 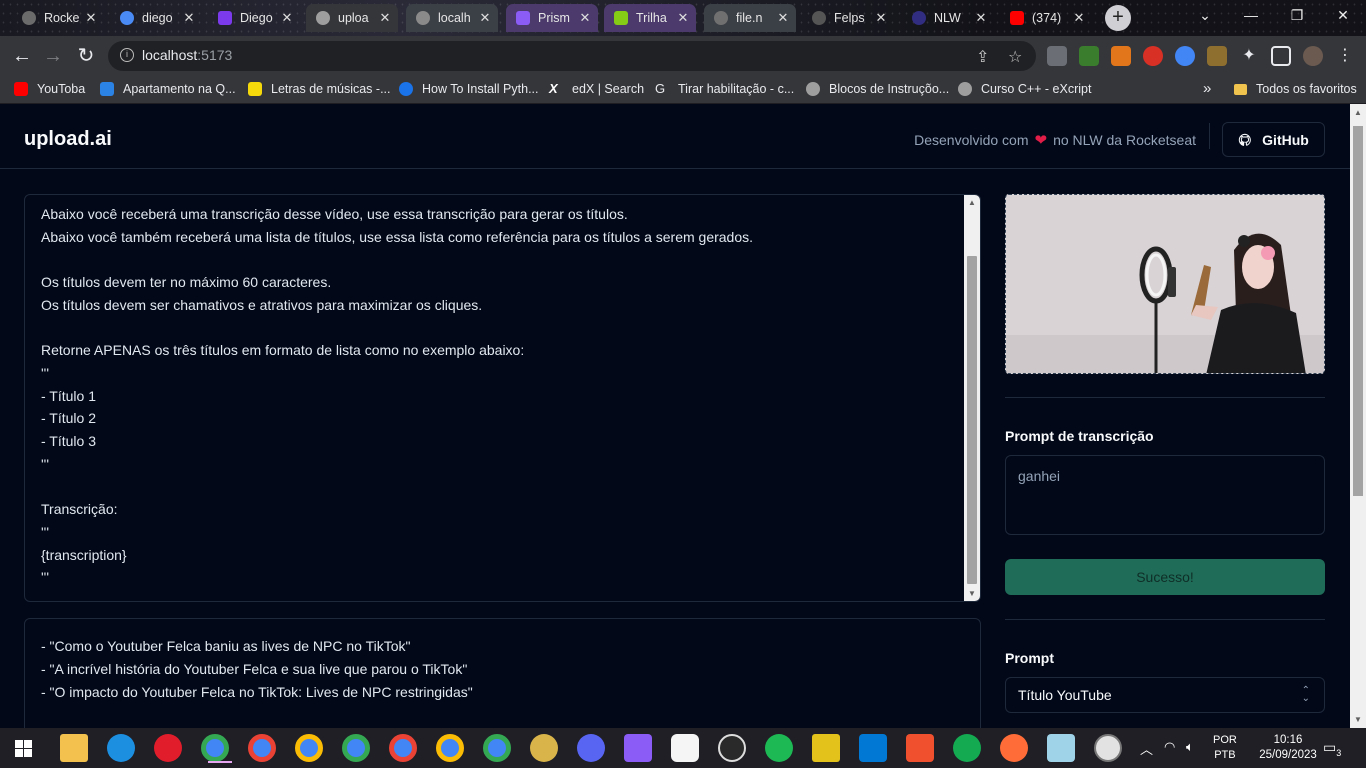 I want to click on tab-trilha: Trilha ✕, so click(x=650, y=18).